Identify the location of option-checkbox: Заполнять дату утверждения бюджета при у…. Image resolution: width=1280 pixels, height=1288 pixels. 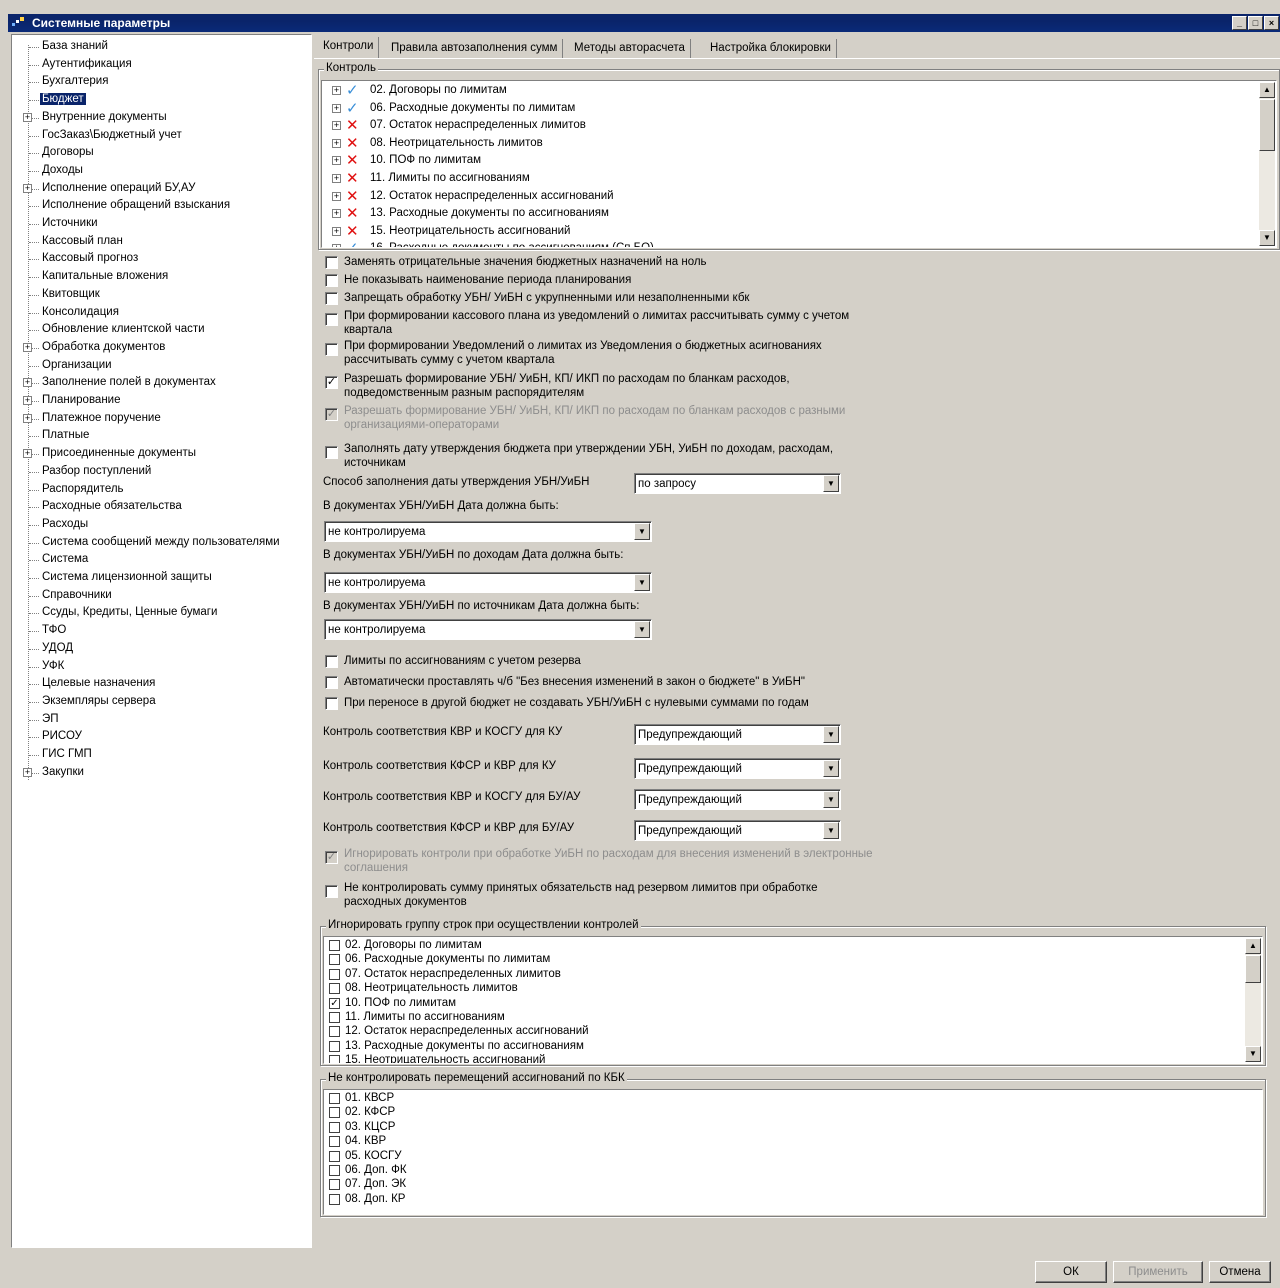
(605, 456).